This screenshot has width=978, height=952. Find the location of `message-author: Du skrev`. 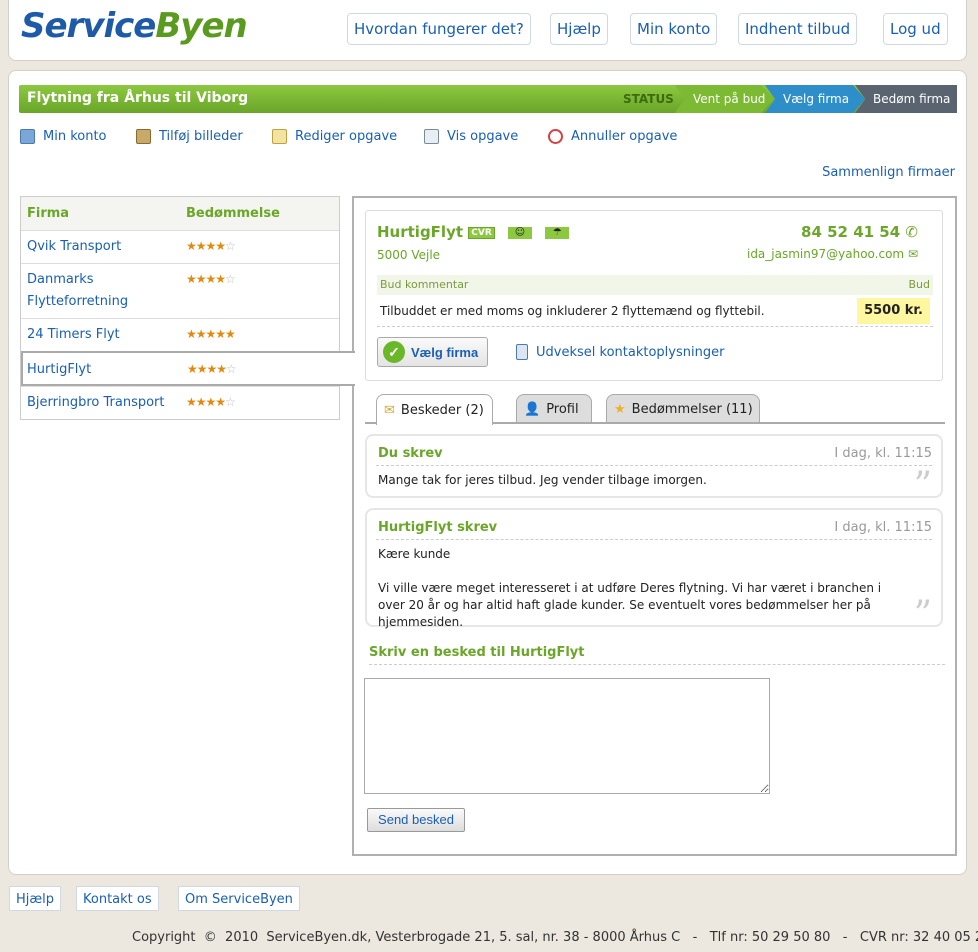

message-author: Du skrev is located at coordinates (410, 453).